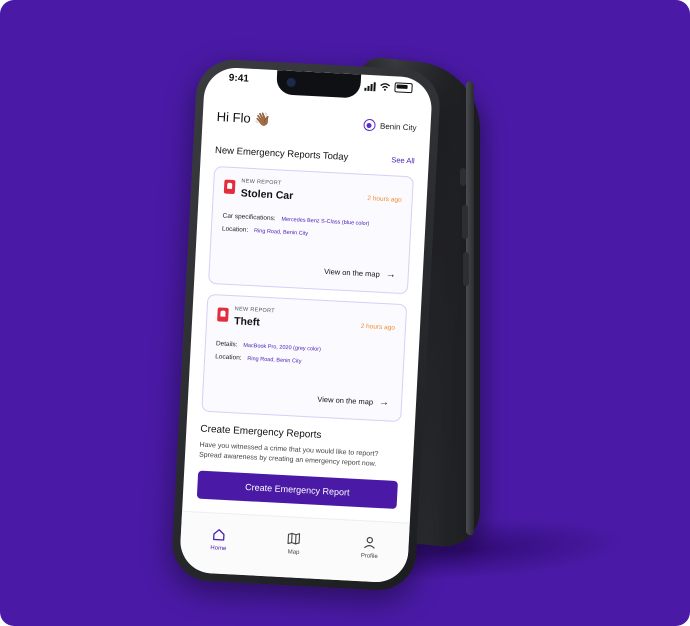 The height and width of the screenshot is (626, 690). I want to click on tab-profile: Profile, so click(370, 547).